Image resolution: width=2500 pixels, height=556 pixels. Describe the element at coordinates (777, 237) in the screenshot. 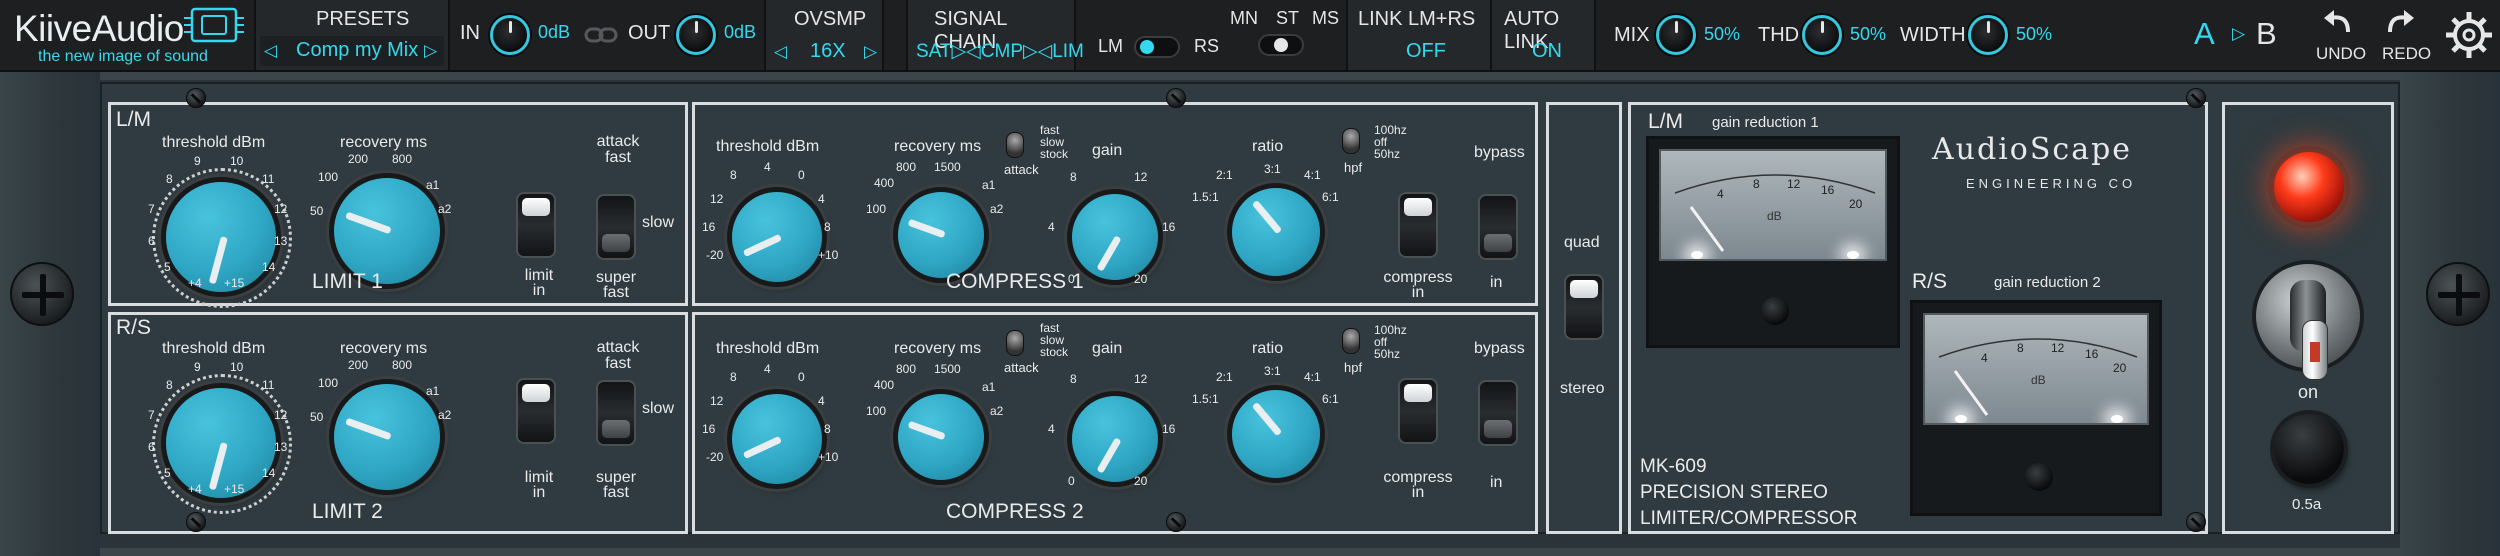

I see `compress-1-threshold-knob` at that location.